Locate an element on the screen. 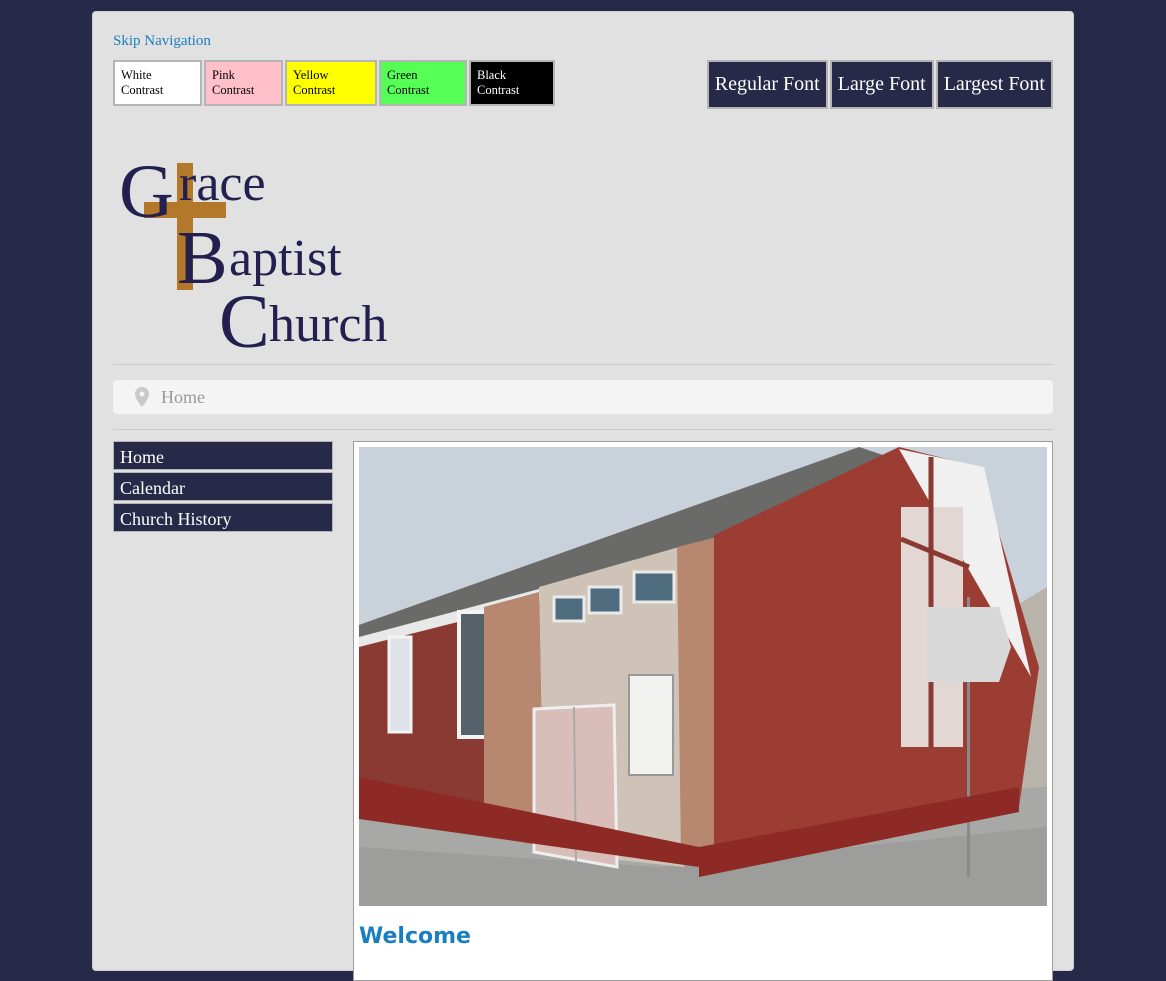 Image resolution: width=1166 pixels, height=981 pixels. side-navigation: Home Calendar Church History is located at coordinates (223, 487).